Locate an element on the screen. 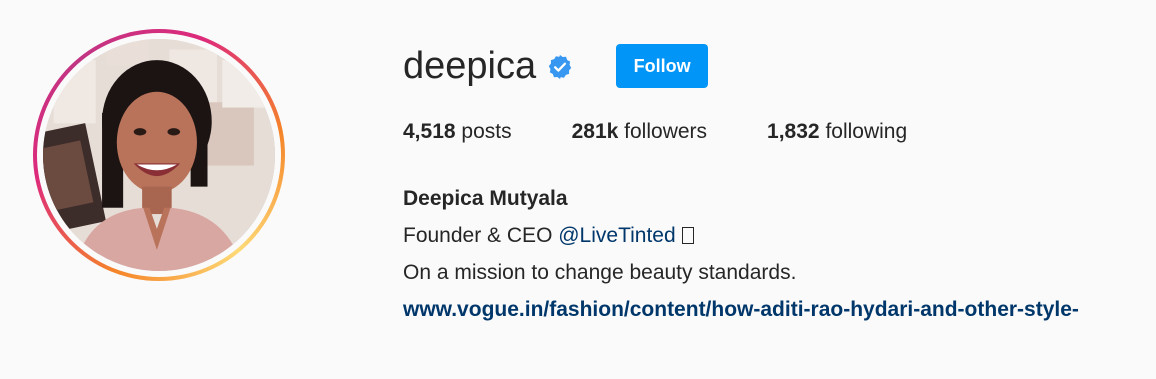 This screenshot has height=379, width=1156. verified-badge-icon is located at coordinates (560, 67).